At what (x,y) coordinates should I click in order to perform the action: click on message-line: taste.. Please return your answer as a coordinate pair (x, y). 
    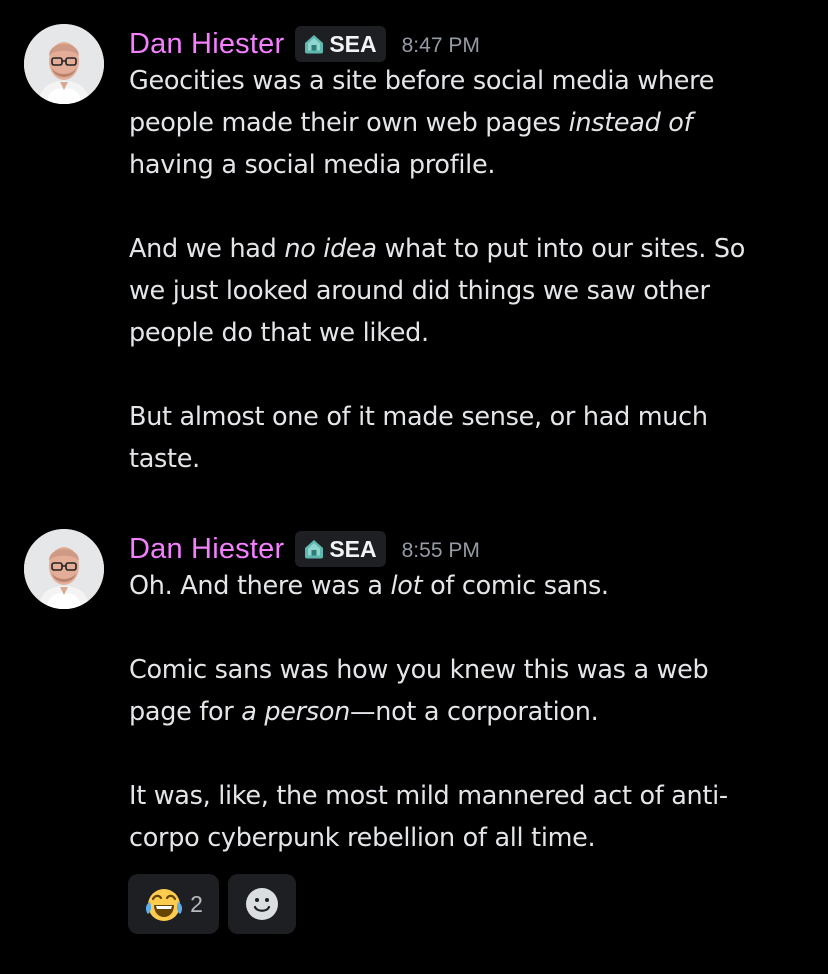
    Looking at the image, I should click on (164, 459).